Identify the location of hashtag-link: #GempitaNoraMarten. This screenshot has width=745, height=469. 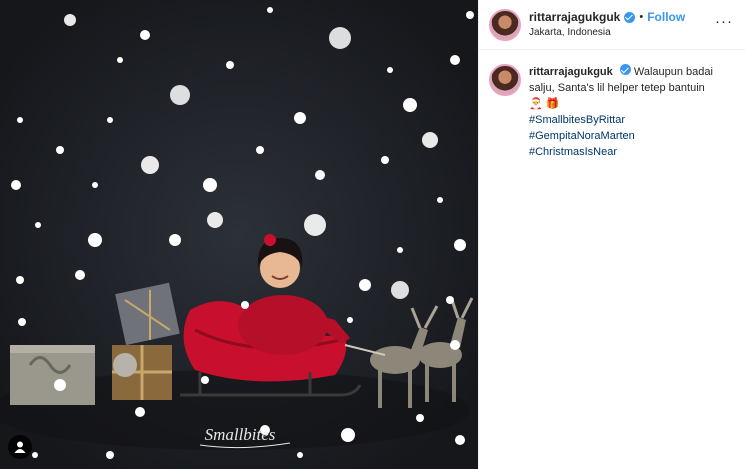
(631, 136).